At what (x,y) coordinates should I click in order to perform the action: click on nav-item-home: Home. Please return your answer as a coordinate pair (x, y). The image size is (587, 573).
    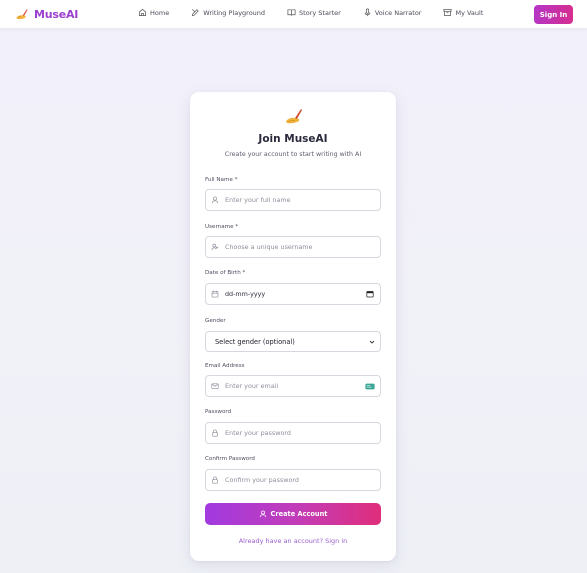
    Looking at the image, I should click on (153, 12).